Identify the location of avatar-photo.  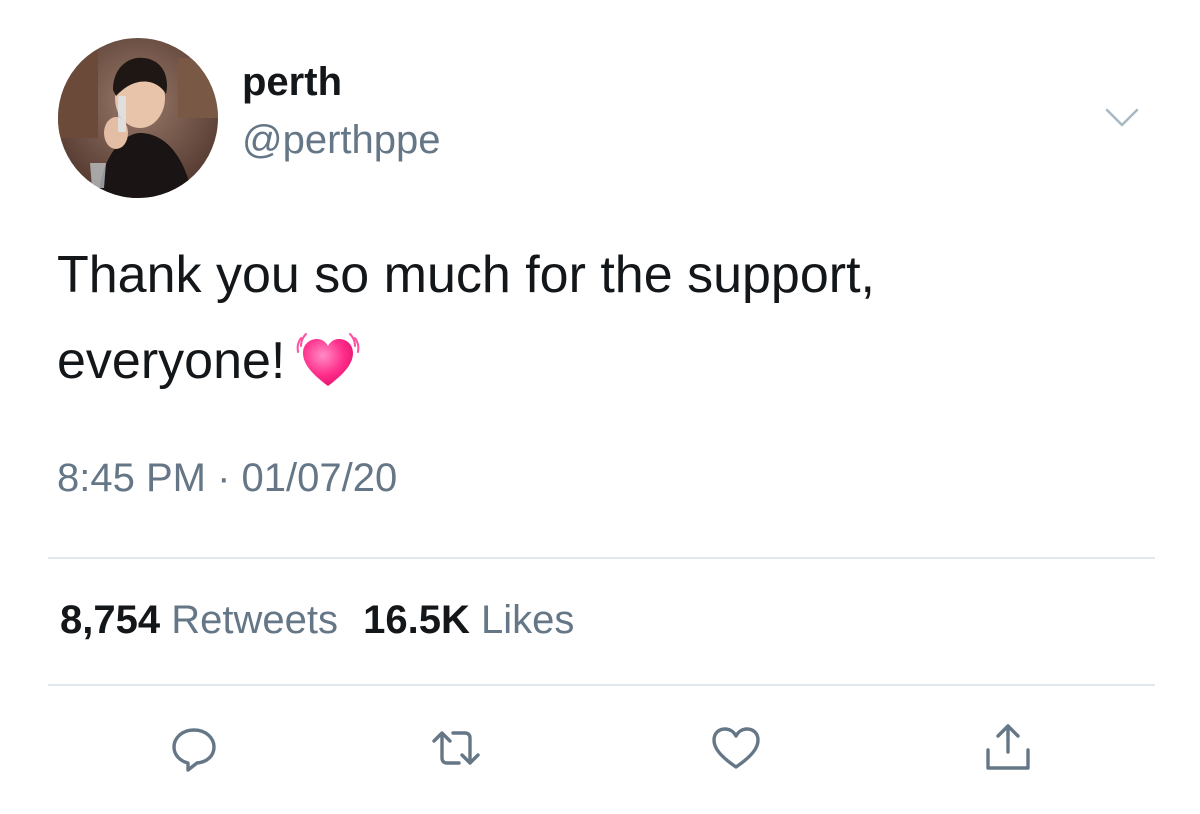
(138, 118).